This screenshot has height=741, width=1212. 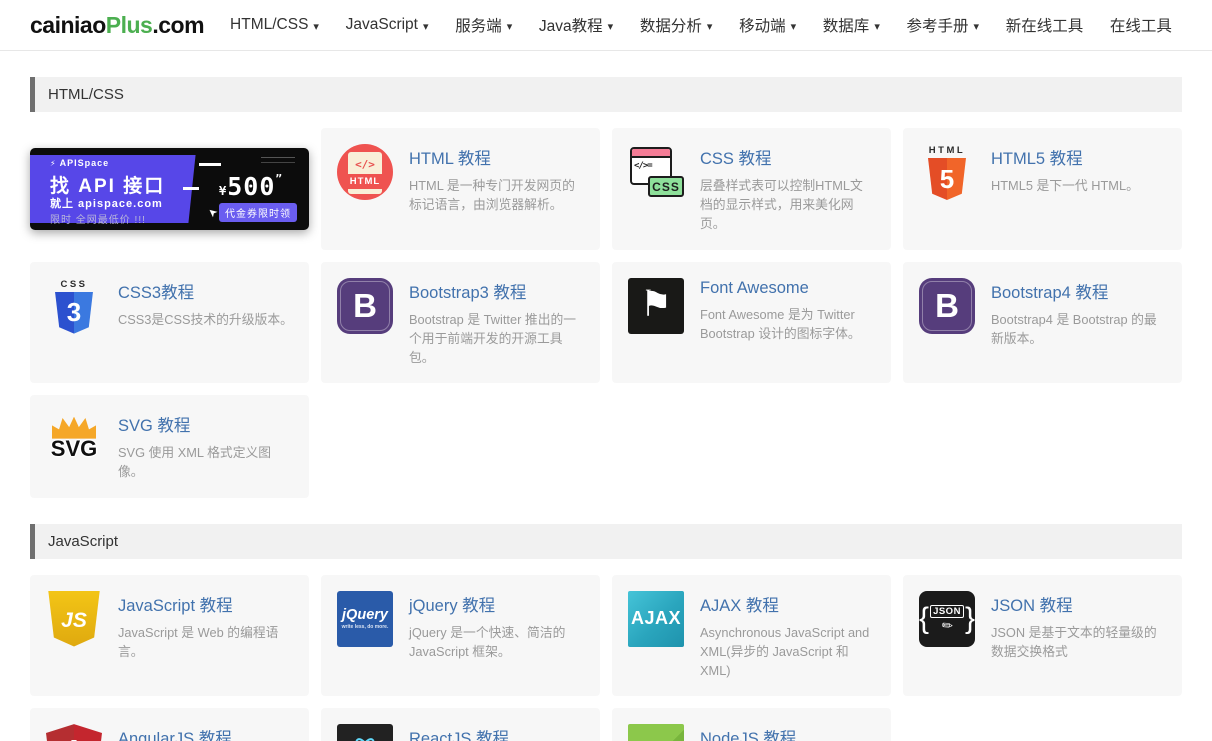 What do you see at coordinates (656, 303) in the screenshot?
I see `flag-glyph: ⚑` at bounding box center [656, 303].